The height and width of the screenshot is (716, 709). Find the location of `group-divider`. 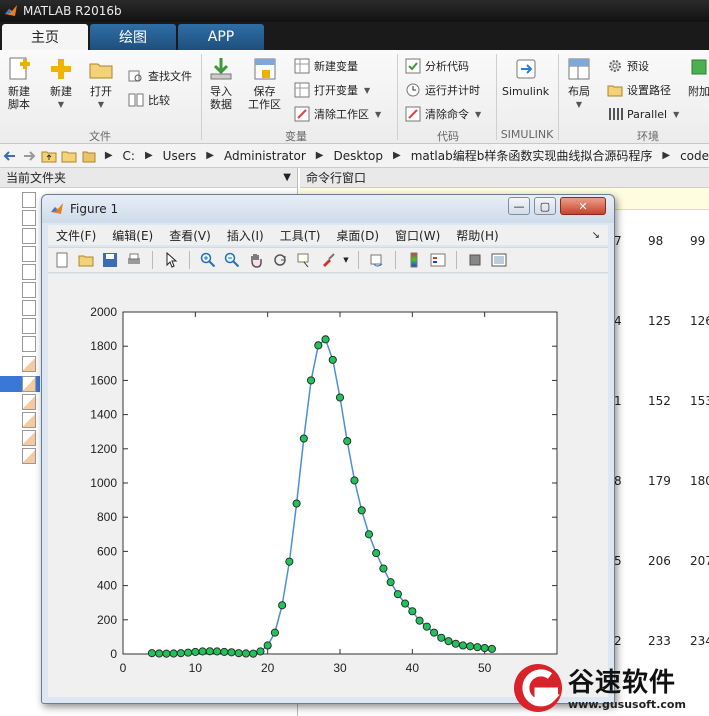

group-divider is located at coordinates (558, 97).